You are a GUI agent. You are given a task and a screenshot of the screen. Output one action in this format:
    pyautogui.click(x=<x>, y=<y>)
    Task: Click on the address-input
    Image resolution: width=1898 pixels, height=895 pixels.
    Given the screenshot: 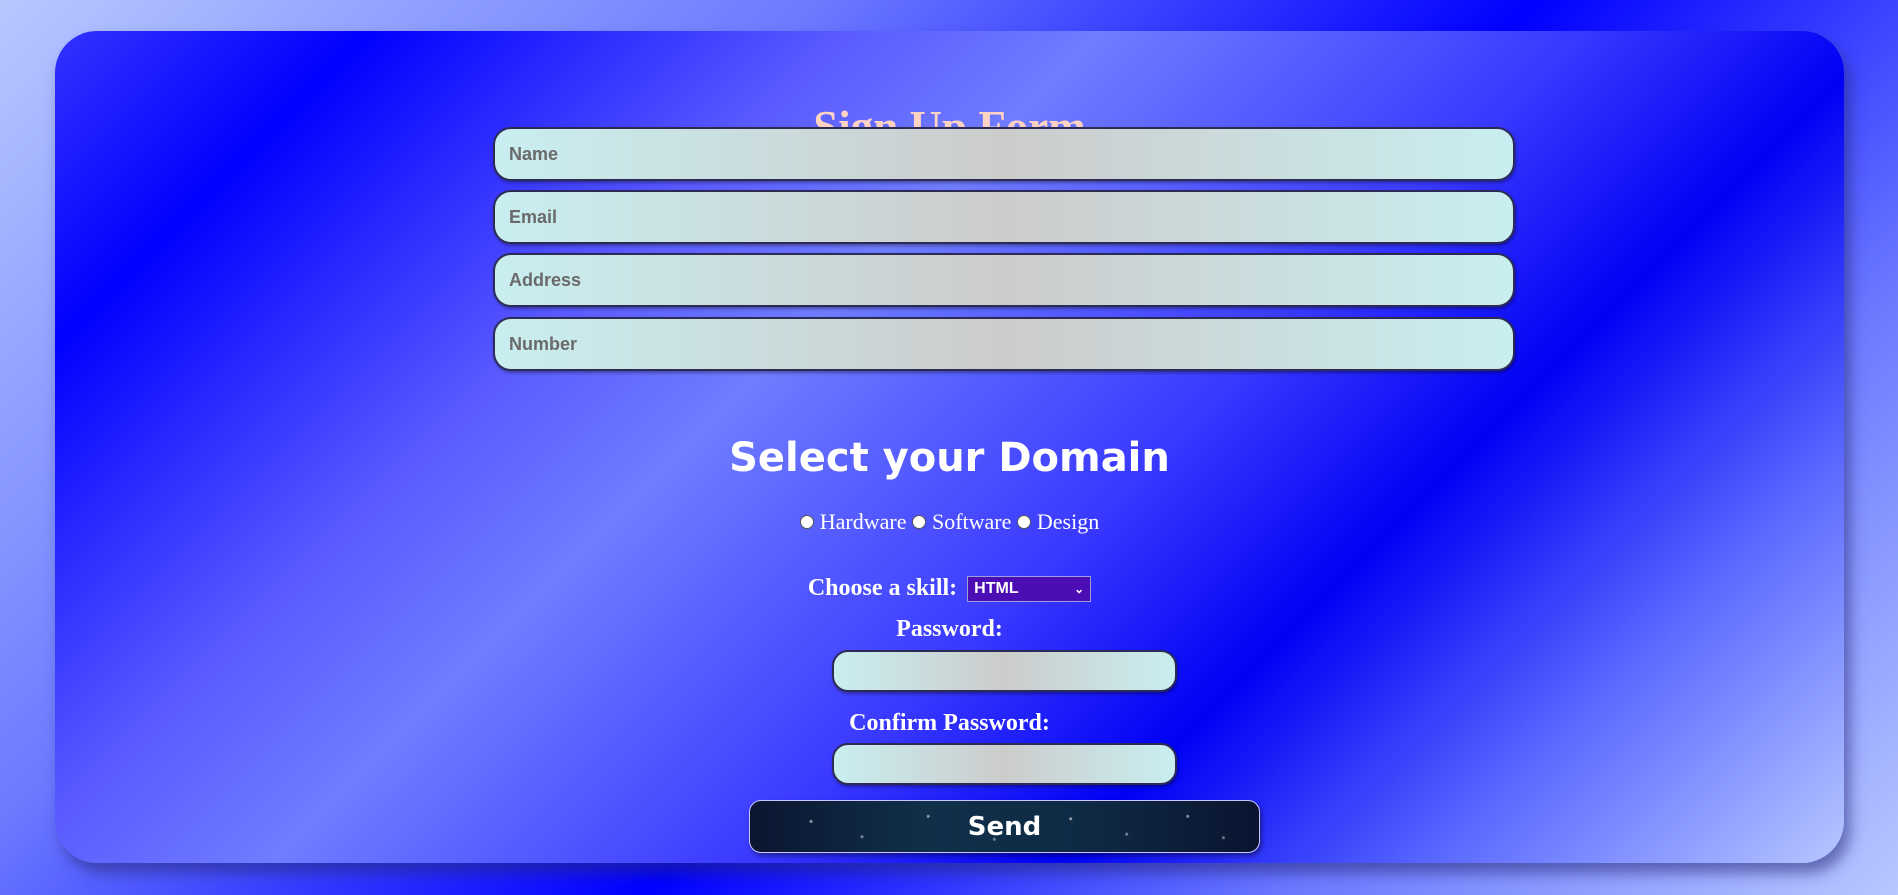 What is the action you would take?
    pyautogui.click(x=1004, y=280)
    